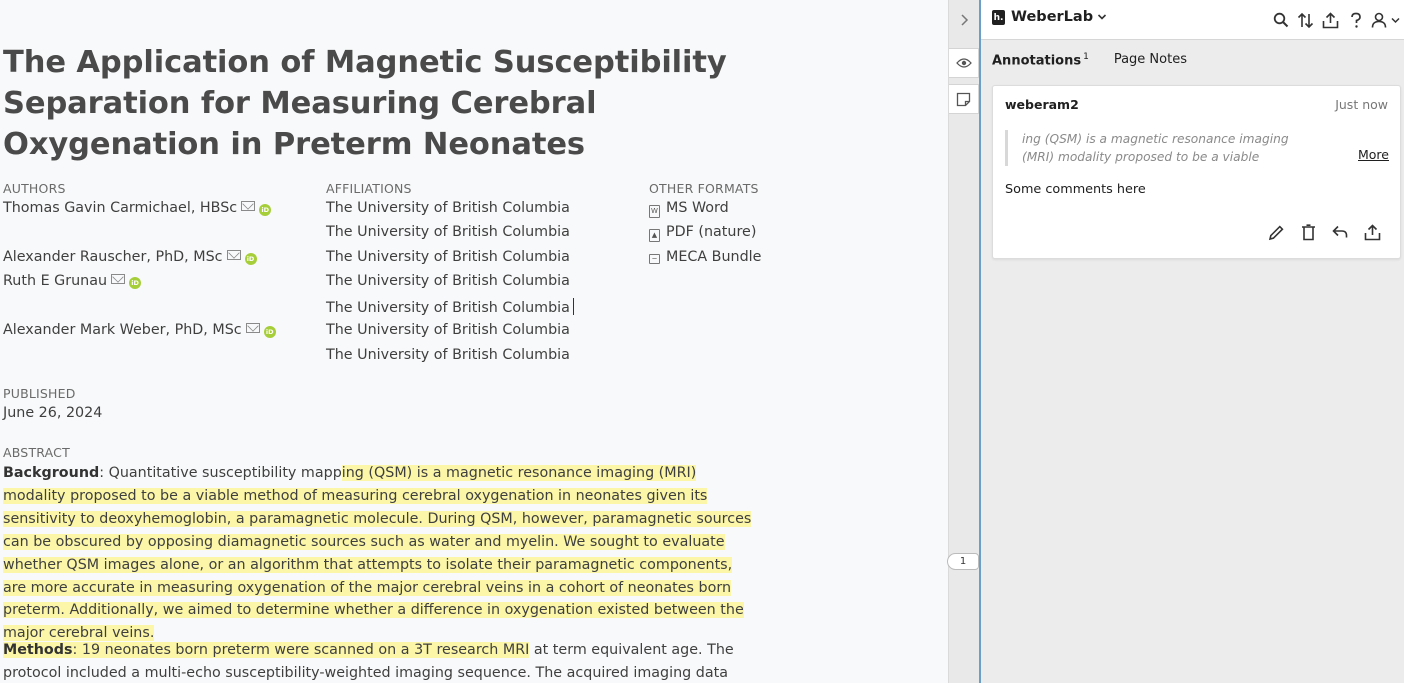 The width and height of the screenshot is (1404, 683). I want to click on group-name: WeberLab, so click(1052, 17).